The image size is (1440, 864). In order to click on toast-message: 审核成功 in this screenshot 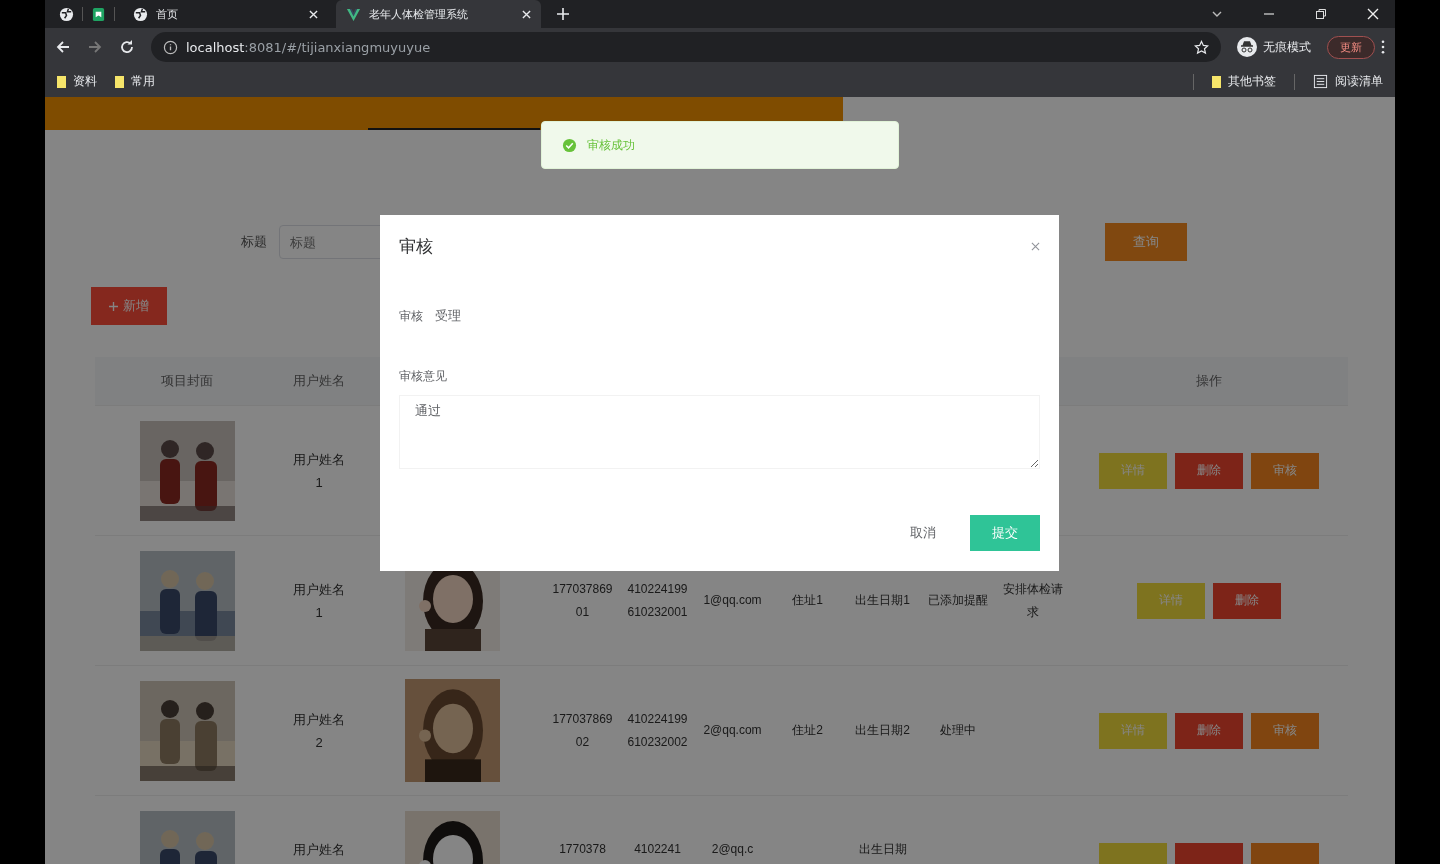, I will do `click(611, 145)`.